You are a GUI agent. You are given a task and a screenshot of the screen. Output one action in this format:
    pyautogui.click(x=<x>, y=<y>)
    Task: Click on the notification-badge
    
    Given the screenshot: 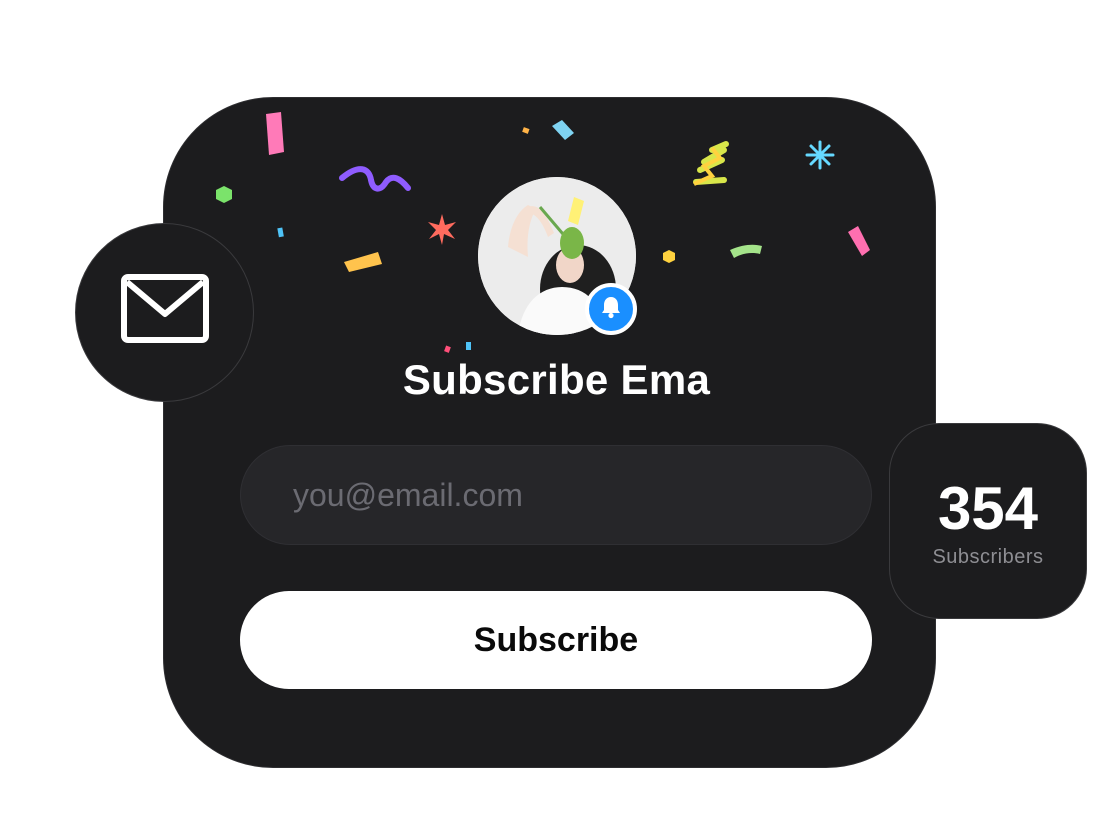 What is the action you would take?
    pyautogui.click(x=611, y=309)
    